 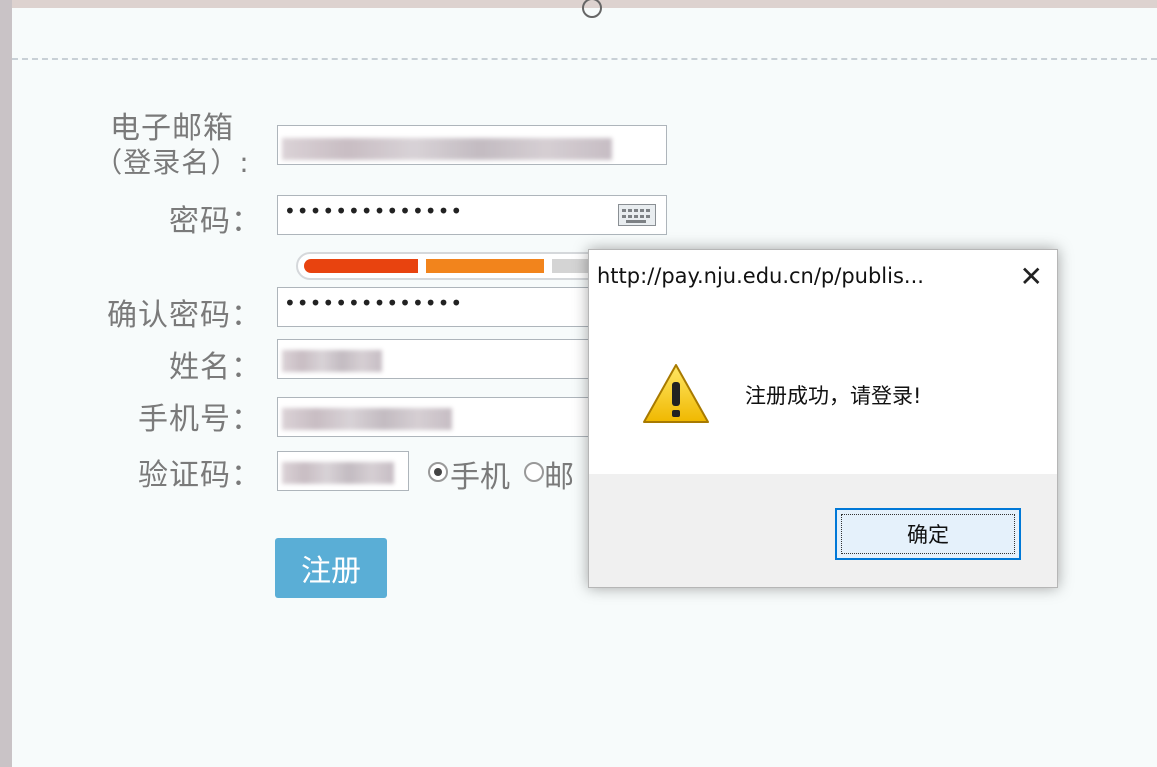 I want to click on left-edge-mark, so click(x=17, y=395).